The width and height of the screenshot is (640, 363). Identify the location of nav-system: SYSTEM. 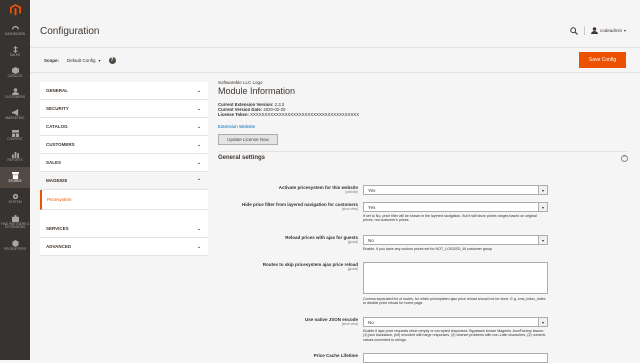
(15, 198).